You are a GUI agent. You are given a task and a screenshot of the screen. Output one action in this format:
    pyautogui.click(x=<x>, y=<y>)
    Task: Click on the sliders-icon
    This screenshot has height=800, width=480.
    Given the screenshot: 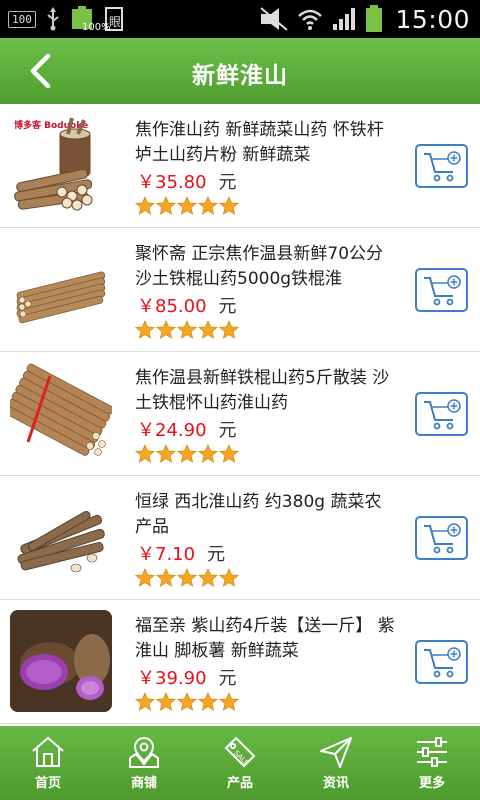 What is the action you would take?
    pyautogui.click(x=432, y=752)
    